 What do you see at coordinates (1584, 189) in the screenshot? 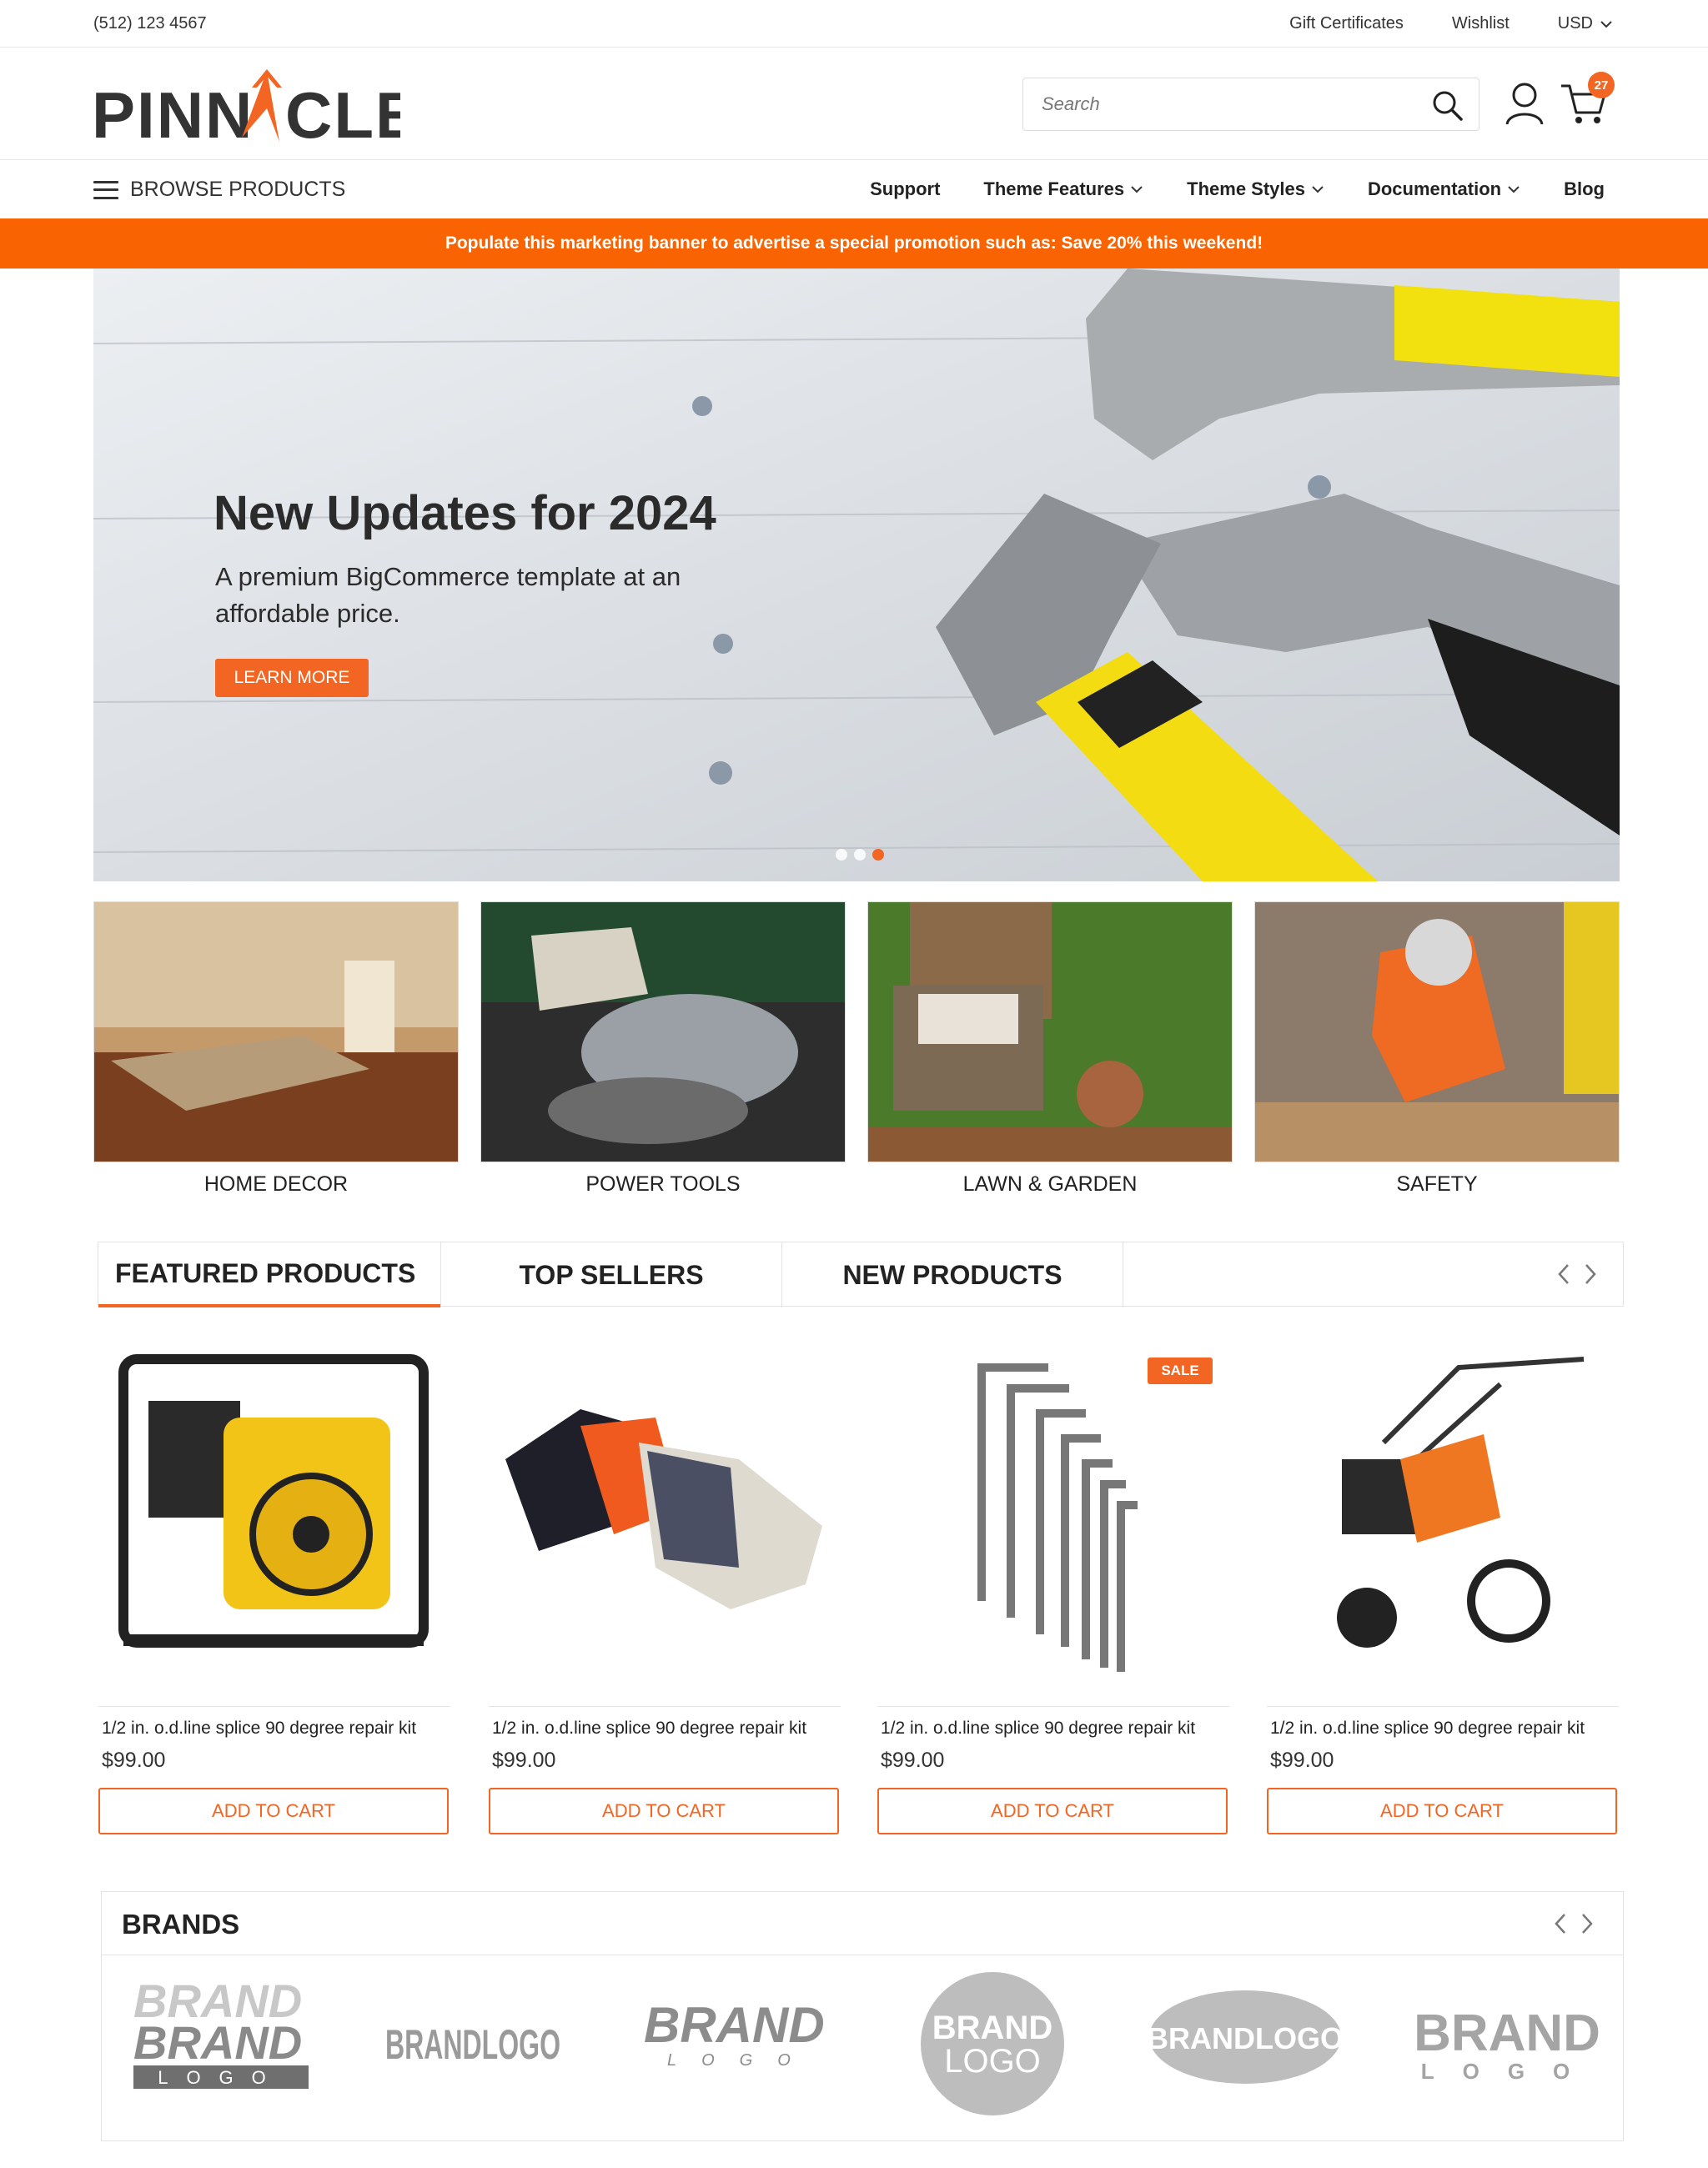
I see `nav-item-blog: Blog` at bounding box center [1584, 189].